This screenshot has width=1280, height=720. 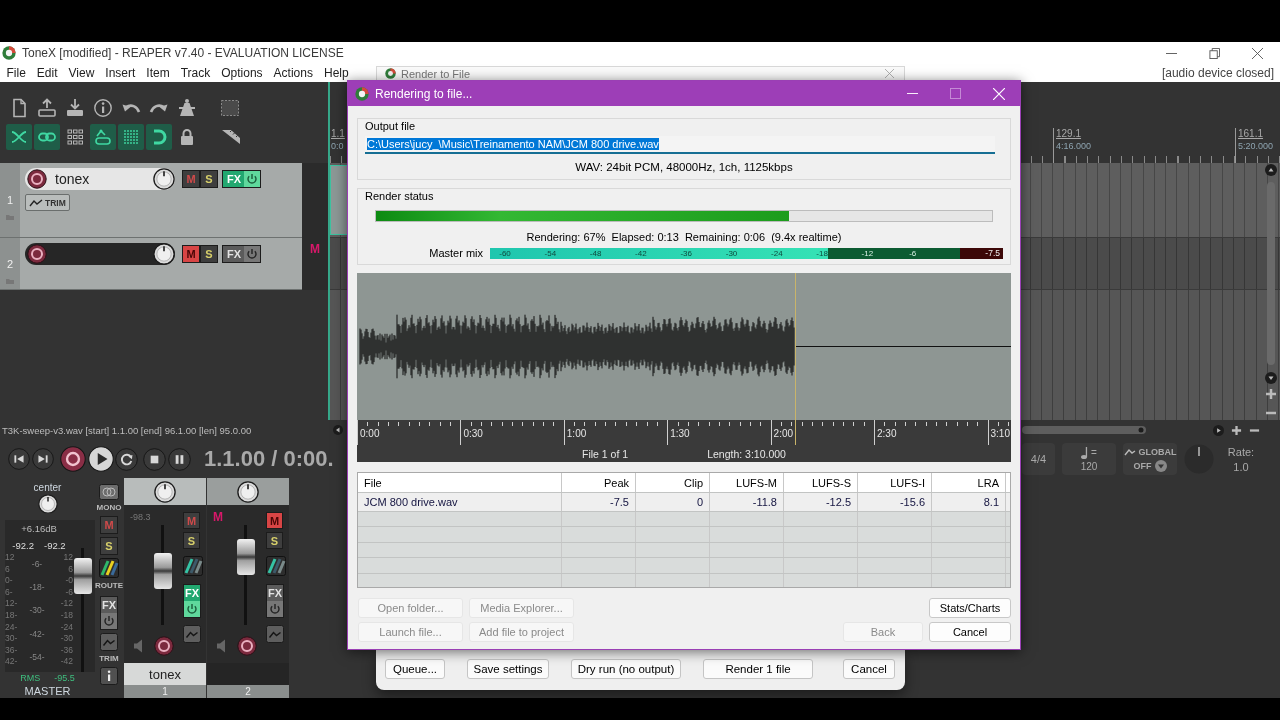 What do you see at coordinates (100, 179) in the screenshot?
I see `track-name-field: tonex` at bounding box center [100, 179].